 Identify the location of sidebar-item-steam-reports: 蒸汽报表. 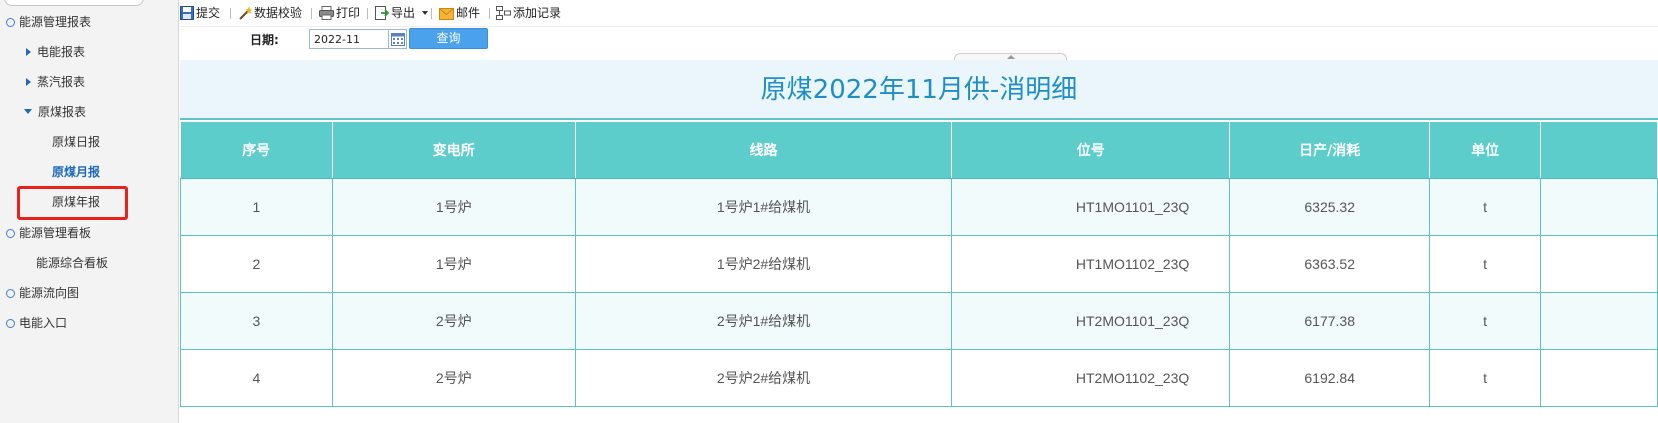
(55, 82).